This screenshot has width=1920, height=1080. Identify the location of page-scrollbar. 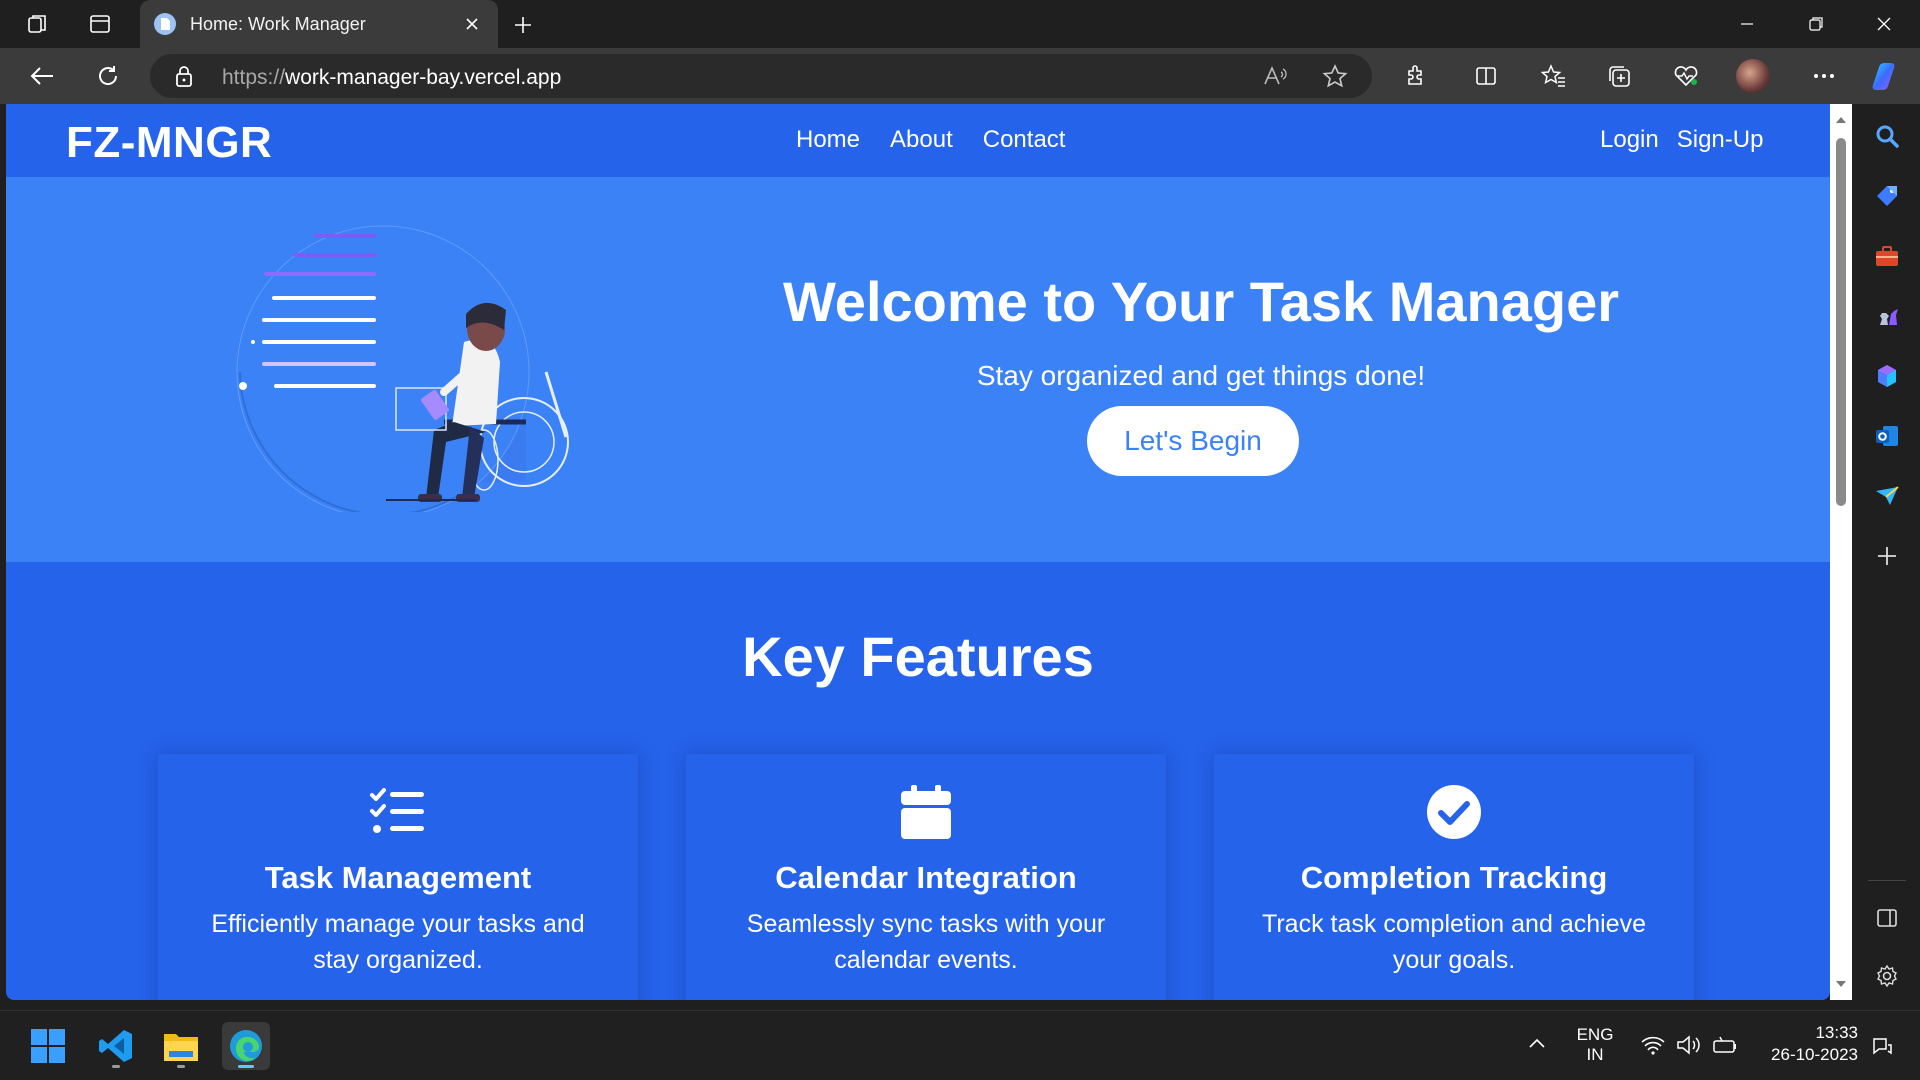
(1841, 552).